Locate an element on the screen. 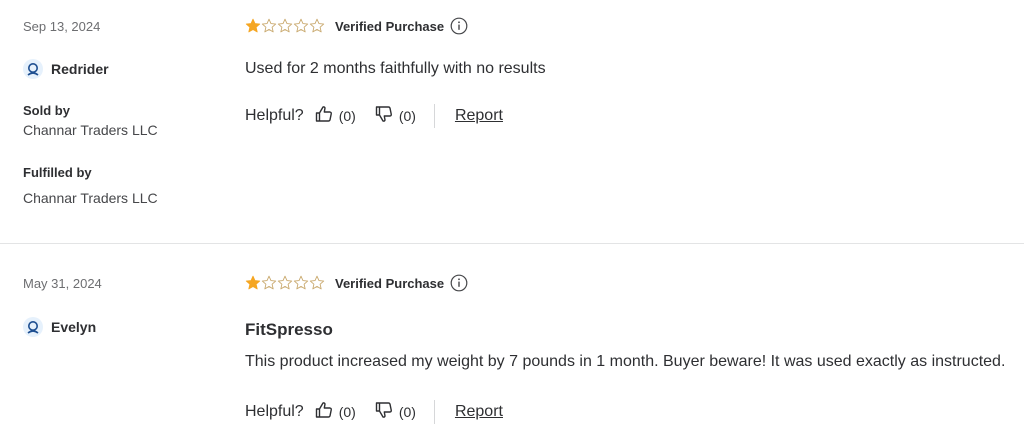 The width and height of the screenshot is (1024, 443). sold-by-section: Sold by Channar Traders LLC is located at coordinates (123, 121).